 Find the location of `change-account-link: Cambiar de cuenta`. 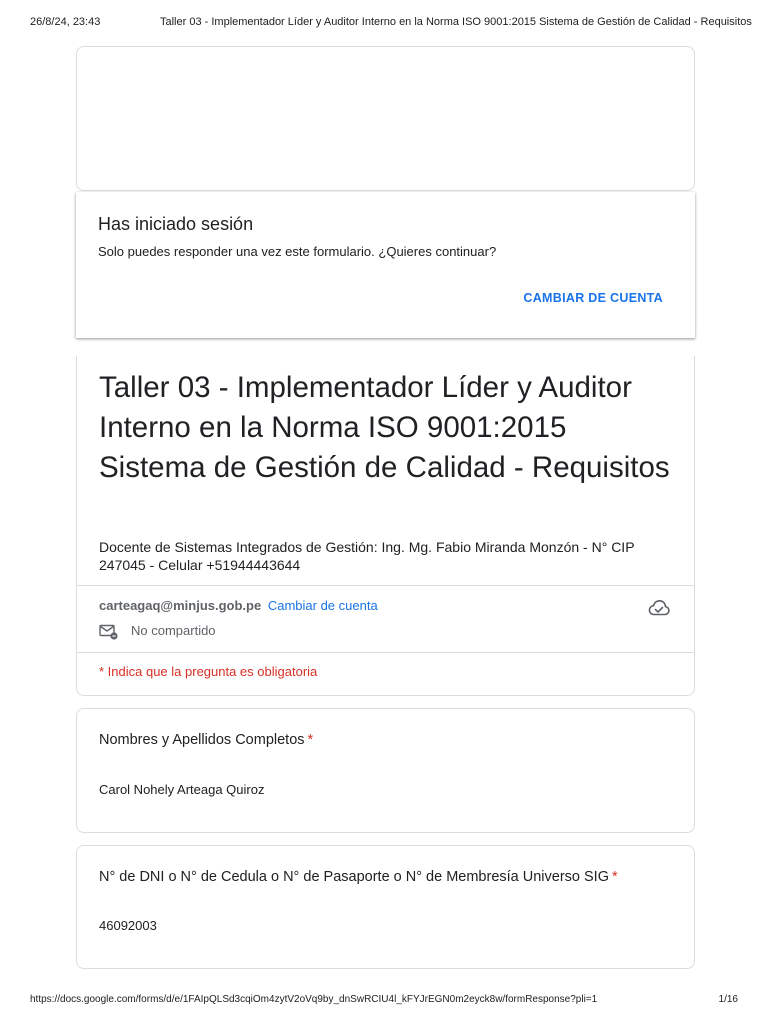

change-account-link: Cambiar de cuenta is located at coordinates (323, 605).